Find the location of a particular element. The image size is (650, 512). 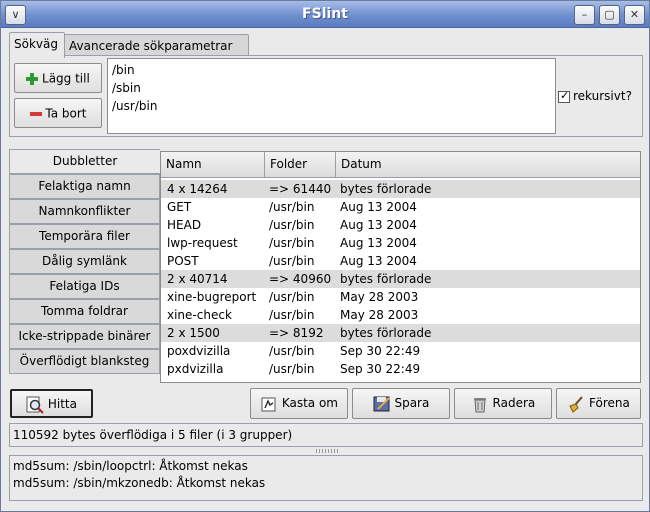

table-row: POST/usr/bin Aug 13 2004 is located at coordinates (400, 261).